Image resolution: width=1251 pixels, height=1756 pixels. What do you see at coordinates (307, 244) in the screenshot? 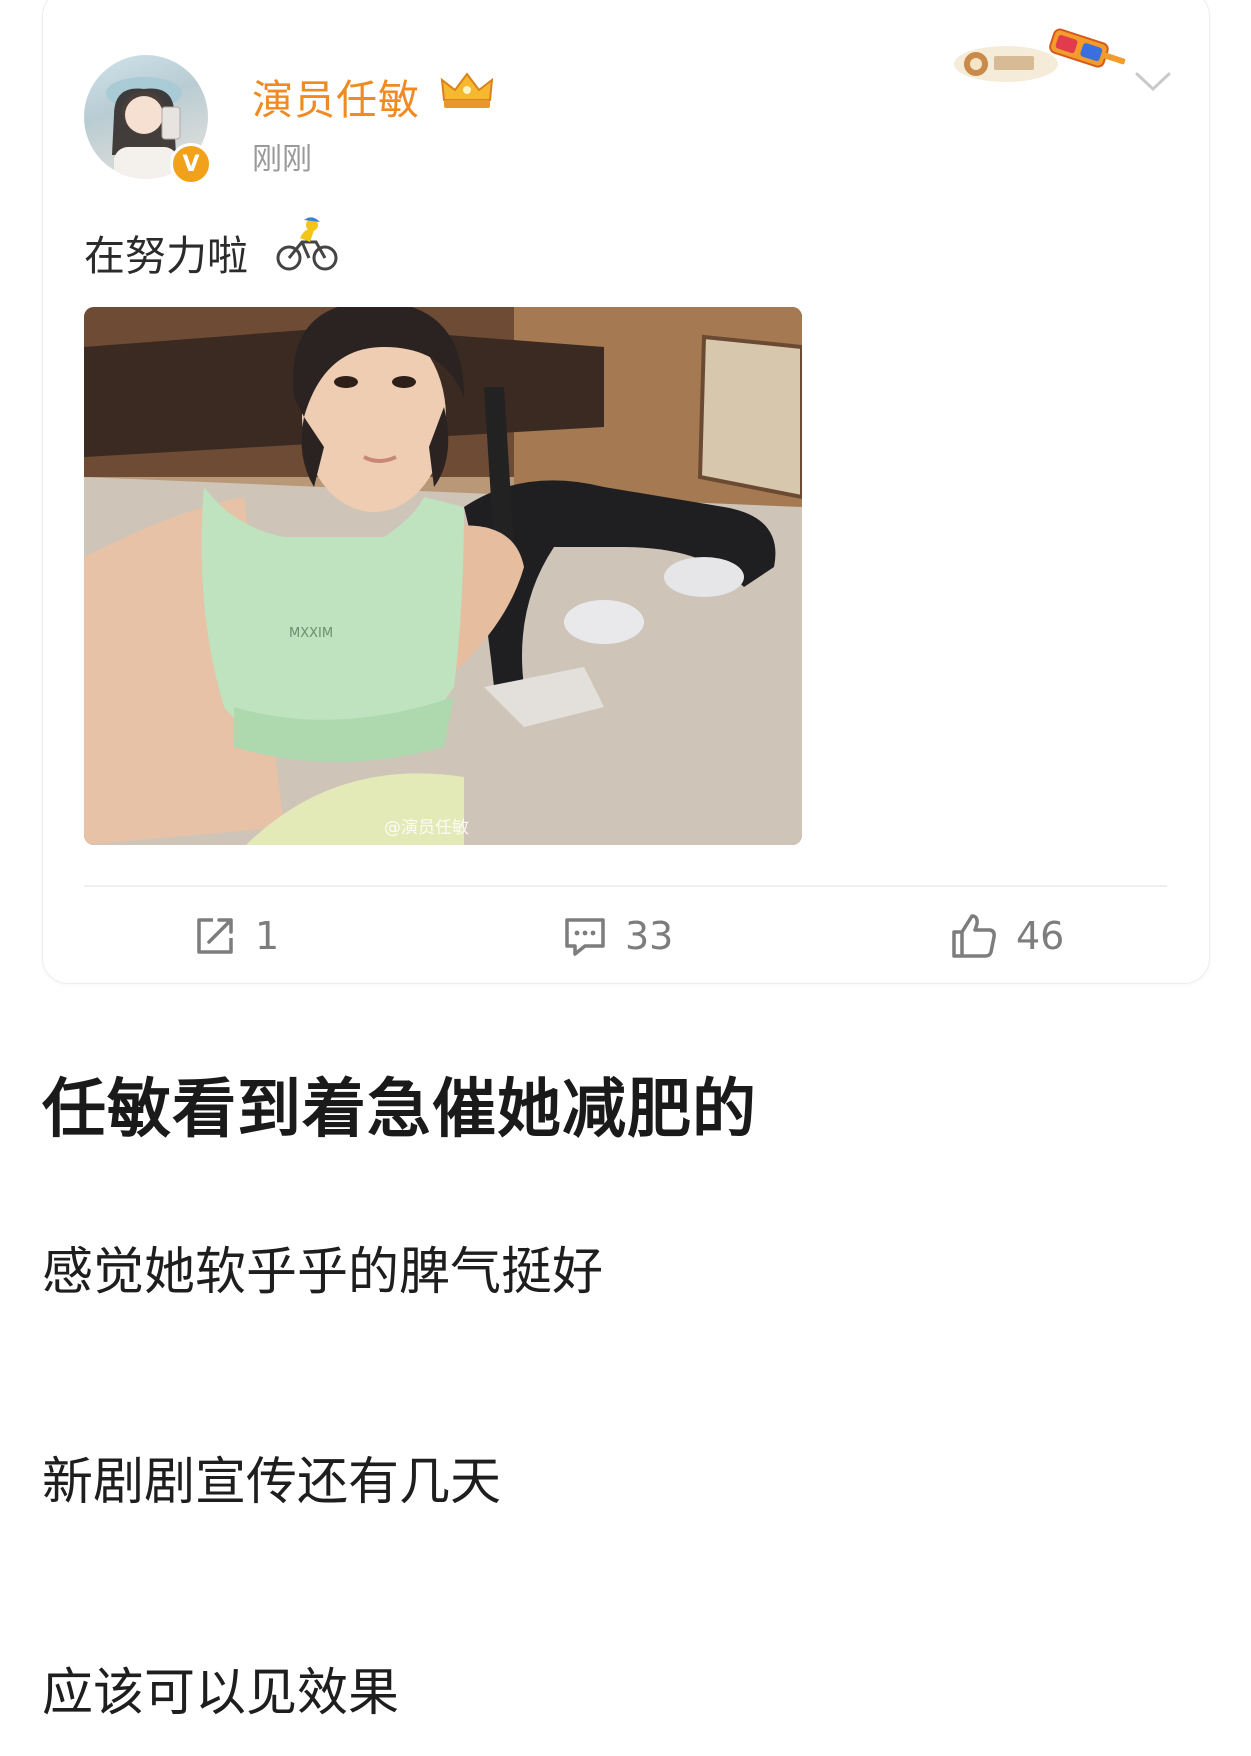
I see `cyclist-emoji-icon` at bounding box center [307, 244].